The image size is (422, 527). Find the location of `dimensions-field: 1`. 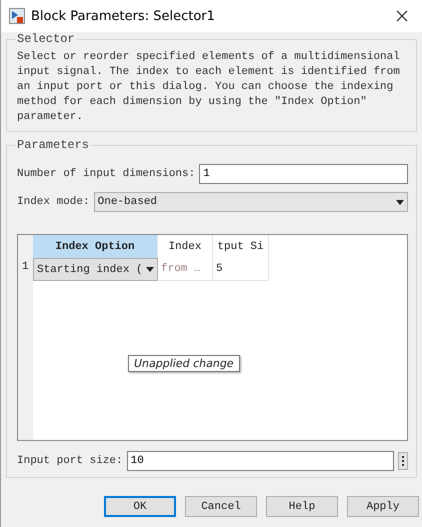

dimensions-field: 1 is located at coordinates (303, 174).